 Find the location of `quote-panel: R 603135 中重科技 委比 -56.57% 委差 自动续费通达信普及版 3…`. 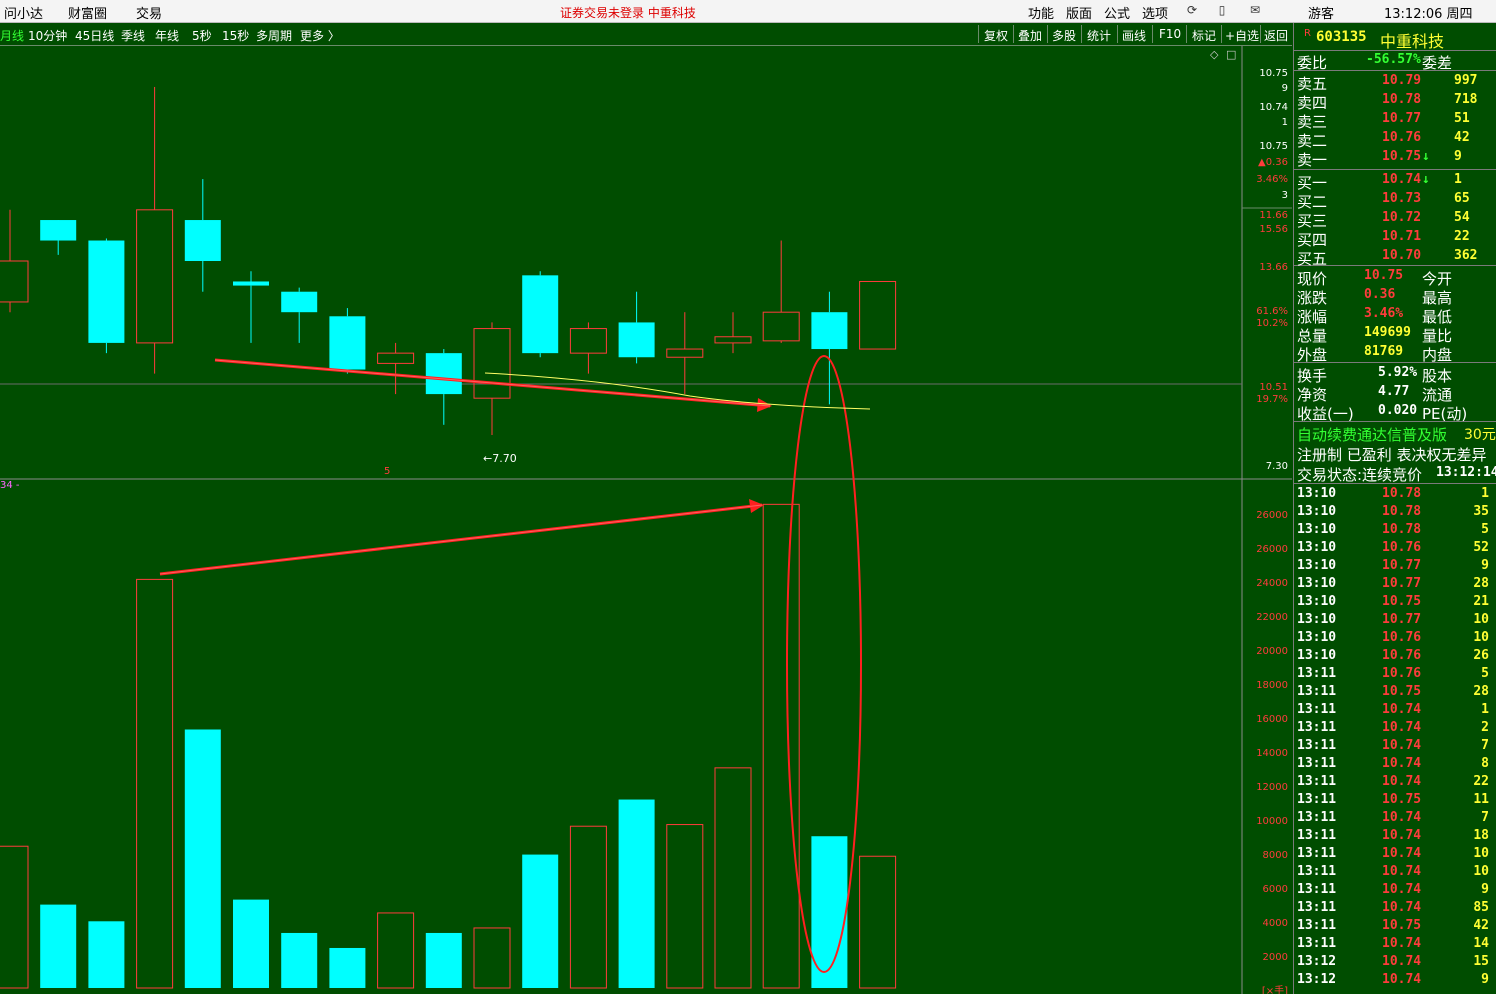

quote-panel: R 603135 中重科技 委比 -56.57% 委差 自动续费通达信普及版 3… is located at coordinates (1394, 508).